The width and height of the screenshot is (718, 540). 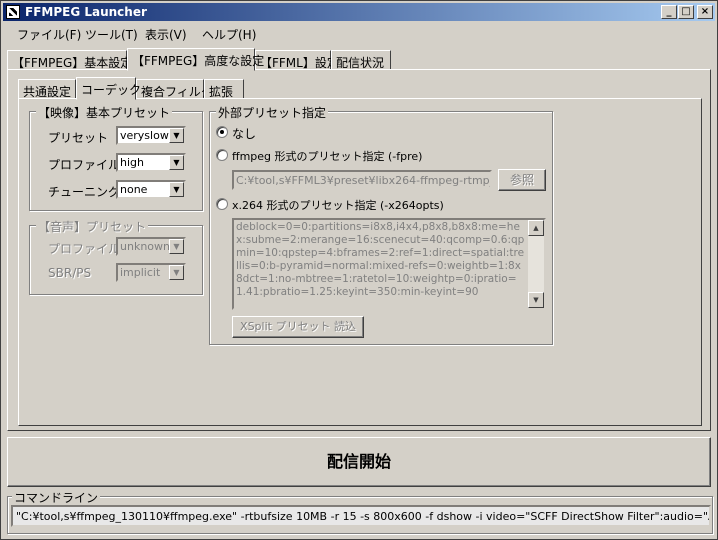 What do you see at coordinates (84, 192) in the screenshot?
I see `tuning-label: チューニング` at bounding box center [84, 192].